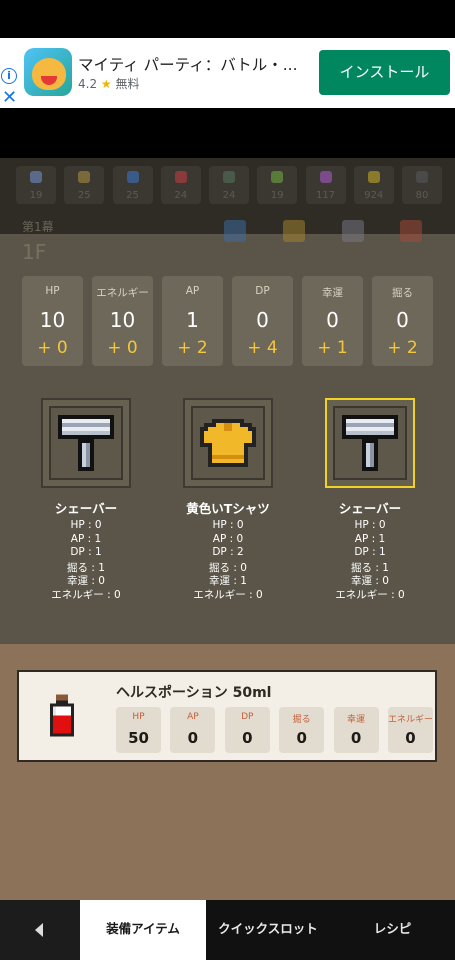  Describe the element at coordinates (9, 76) in the screenshot. I see `ad-info-icon: i` at that location.